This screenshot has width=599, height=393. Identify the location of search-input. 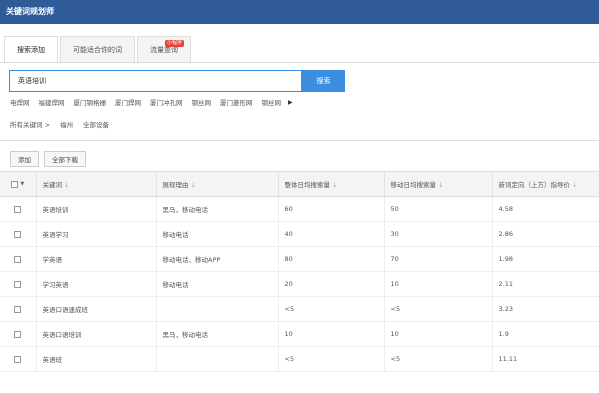
(155, 81).